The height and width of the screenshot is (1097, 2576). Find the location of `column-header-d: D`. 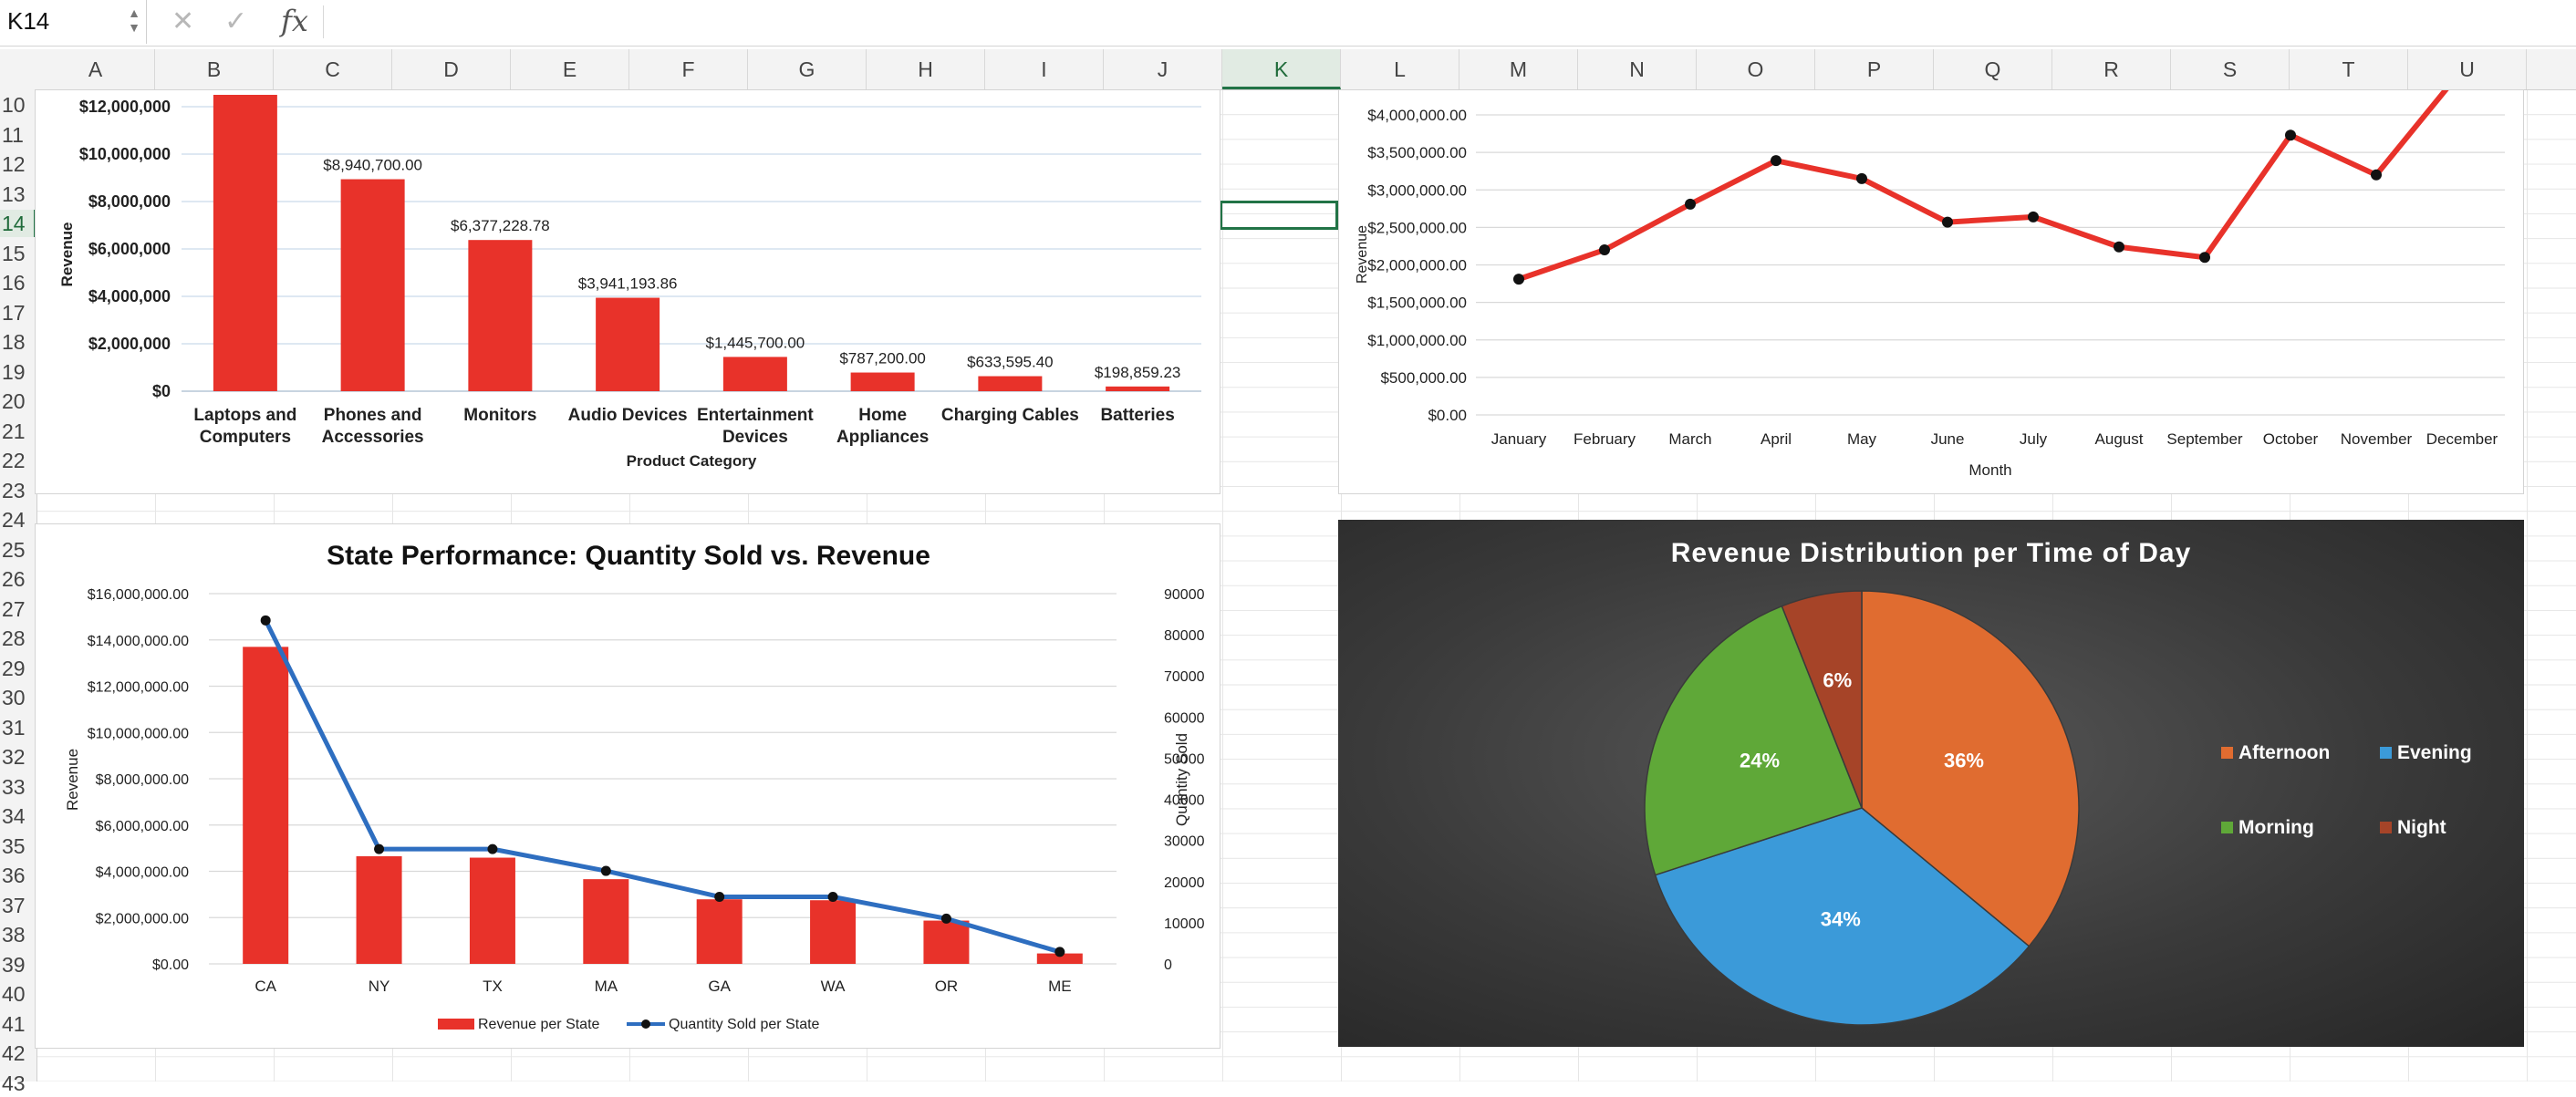

column-header-d: D is located at coordinates (451, 69).